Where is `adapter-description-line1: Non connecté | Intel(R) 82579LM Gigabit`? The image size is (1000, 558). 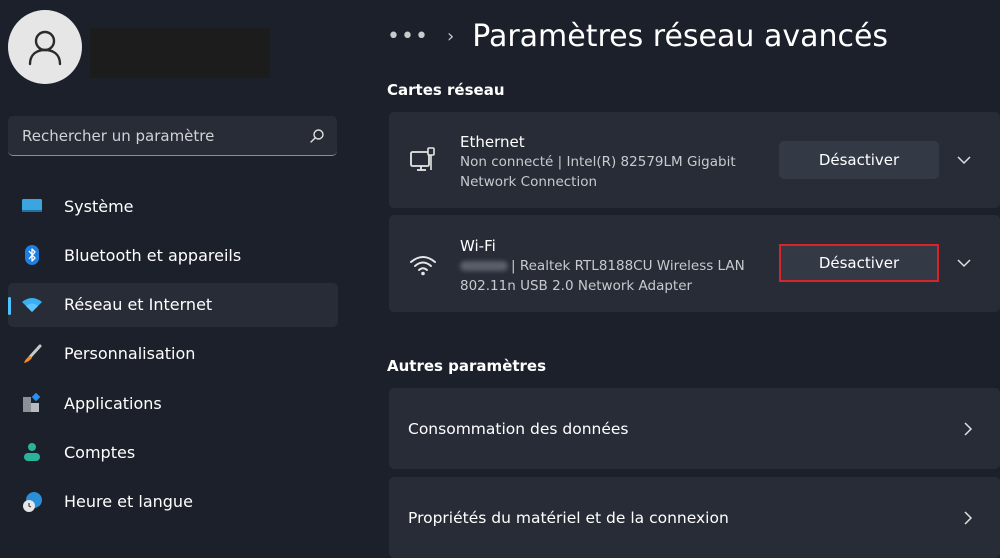 adapter-description-line1: Non connecté | Intel(R) 82579LM Gigabit is located at coordinates (598, 162).